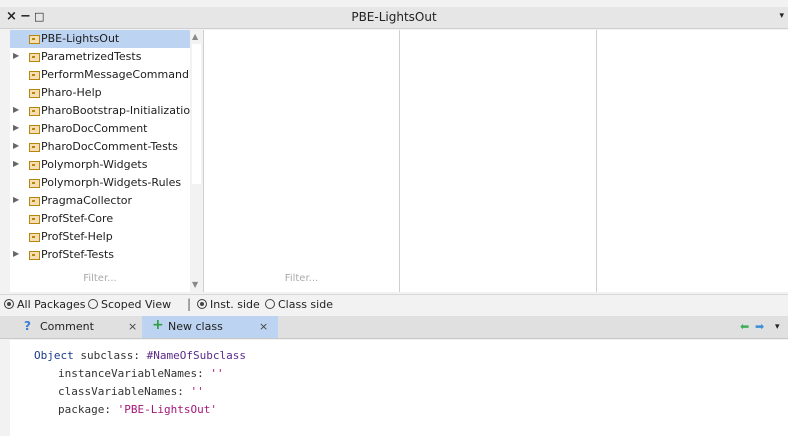 The height and width of the screenshot is (436, 788). What do you see at coordinates (195, 36) in the screenshot?
I see `scroll-up-icon: ▲` at bounding box center [195, 36].